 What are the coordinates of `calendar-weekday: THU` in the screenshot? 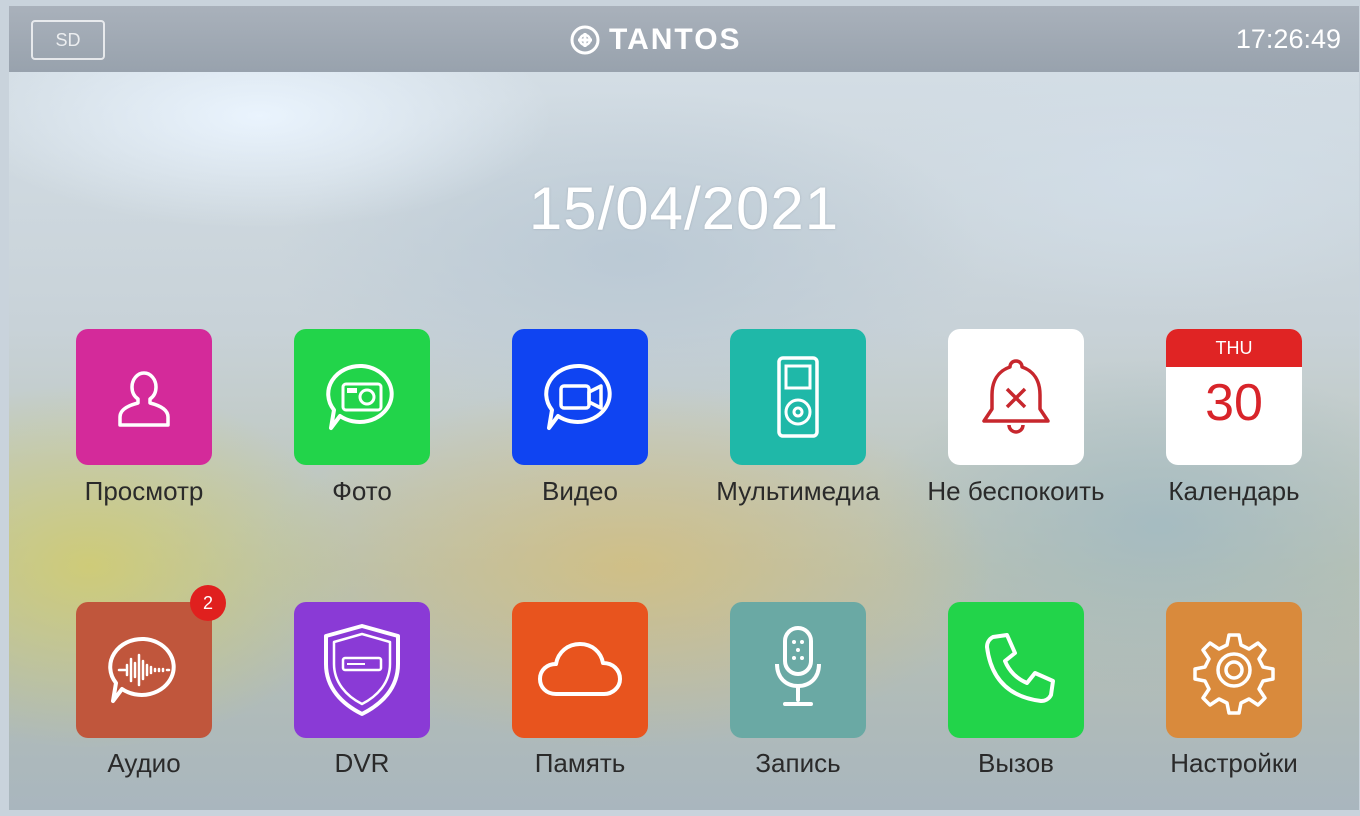 It's located at (1234, 348).